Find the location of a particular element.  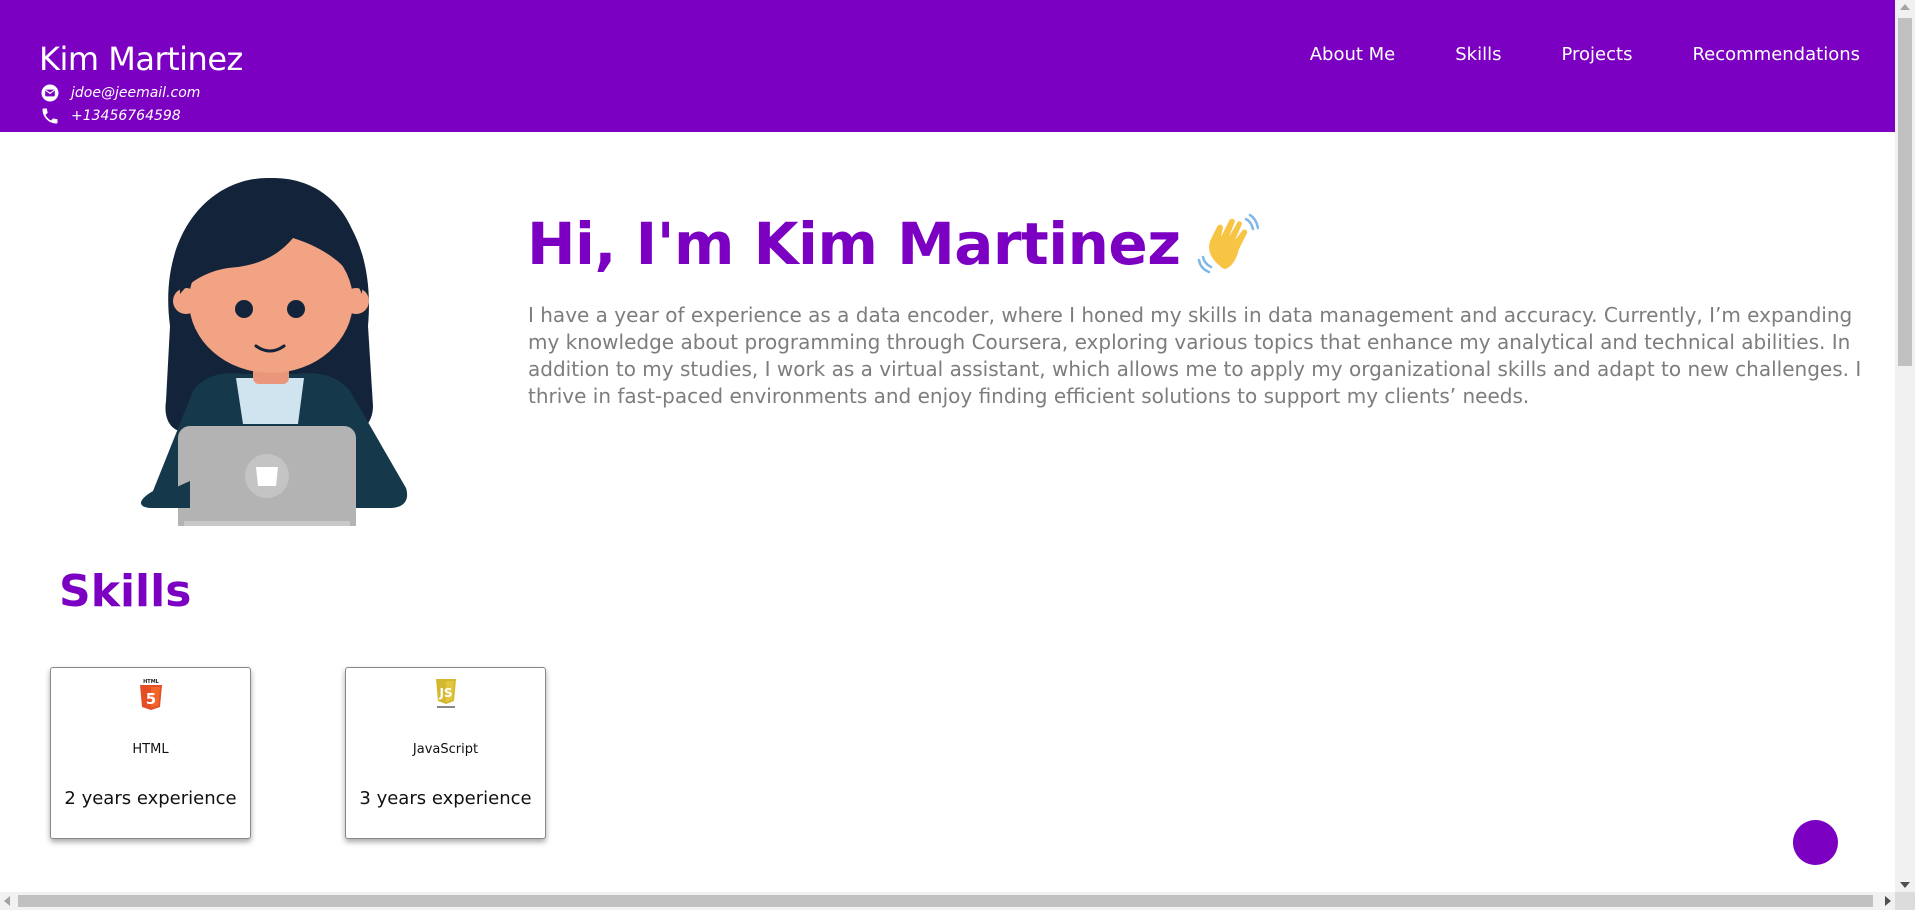

skill-name: HTML is located at coordinates (150, 749).